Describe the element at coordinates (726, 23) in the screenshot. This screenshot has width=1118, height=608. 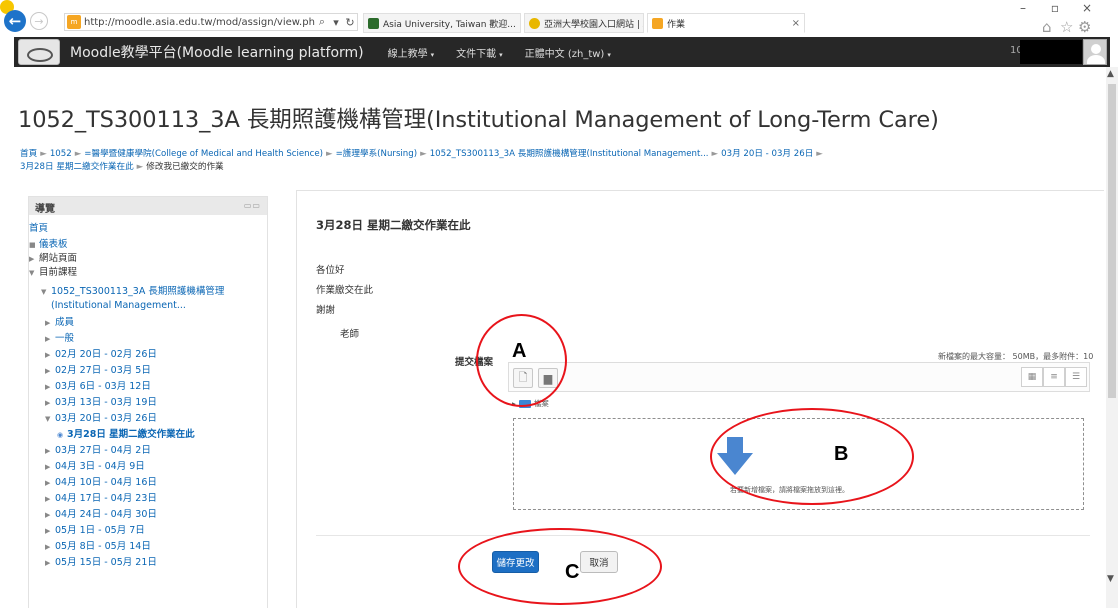
I see `tab-assignment: 作業 ×` at that location.